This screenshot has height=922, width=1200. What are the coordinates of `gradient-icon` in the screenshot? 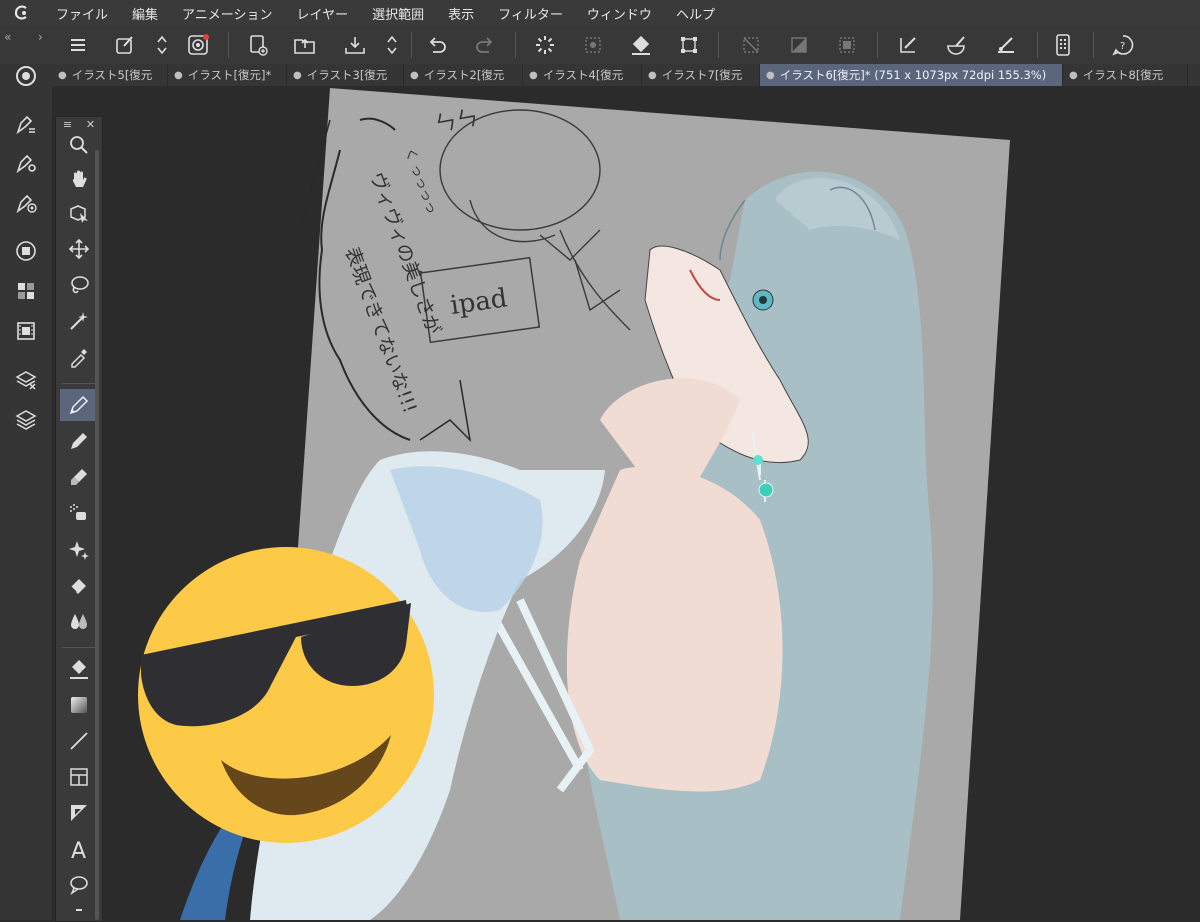 It's located at (79, 705).